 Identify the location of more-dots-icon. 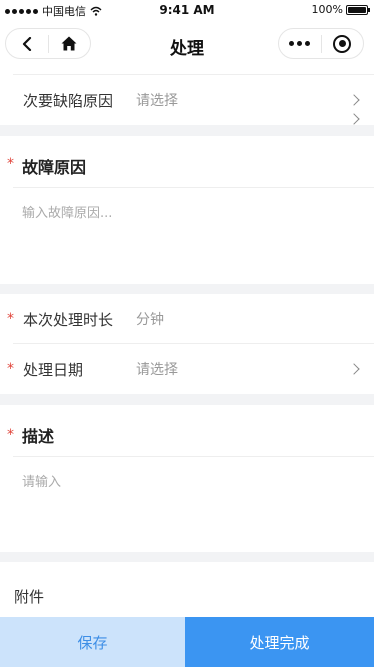
(300, 43).